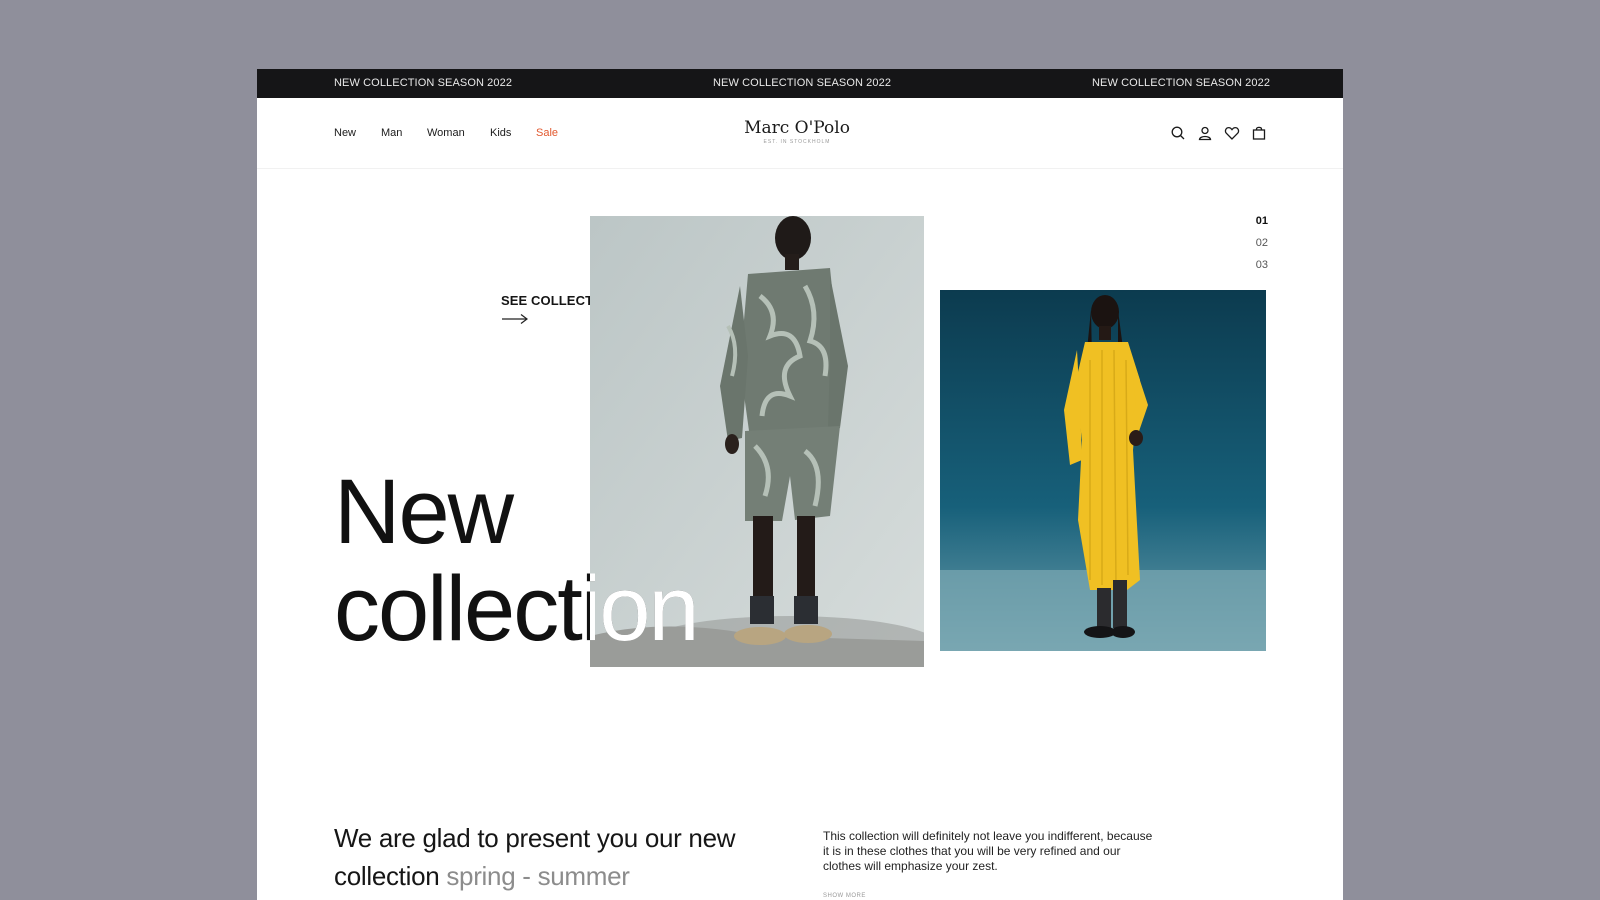 This screenshot has height=900, width=1600. What do you see at coordinates (1259, 133) in the screenshot?
I see `bag-icon` at bounding box center [1259, 133].